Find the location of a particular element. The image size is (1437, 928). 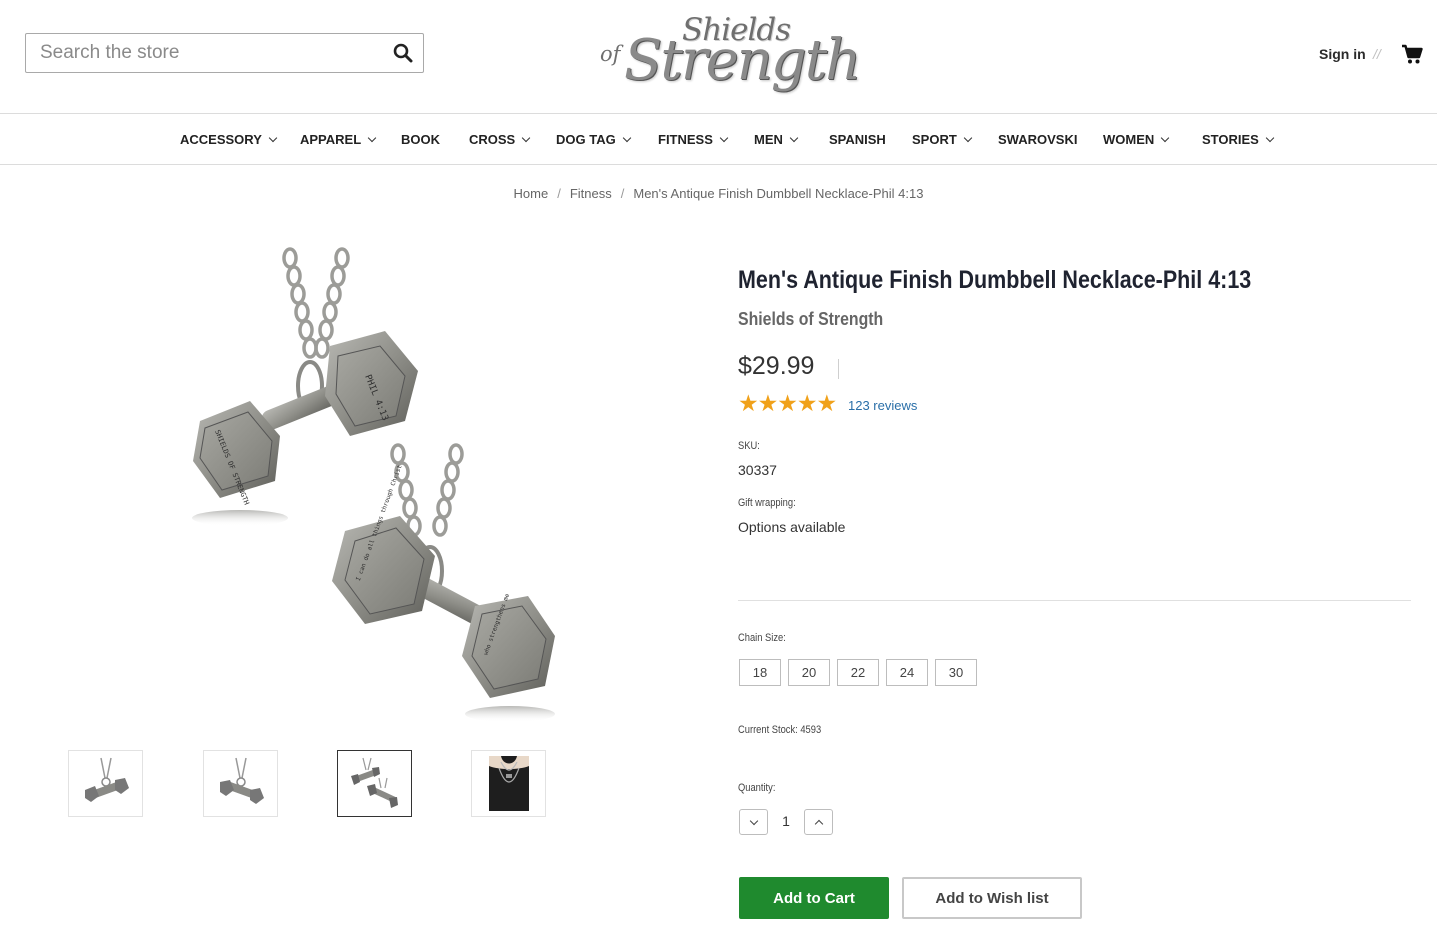

nav-item-sport: SPORT is located at coordinates (942, 139).